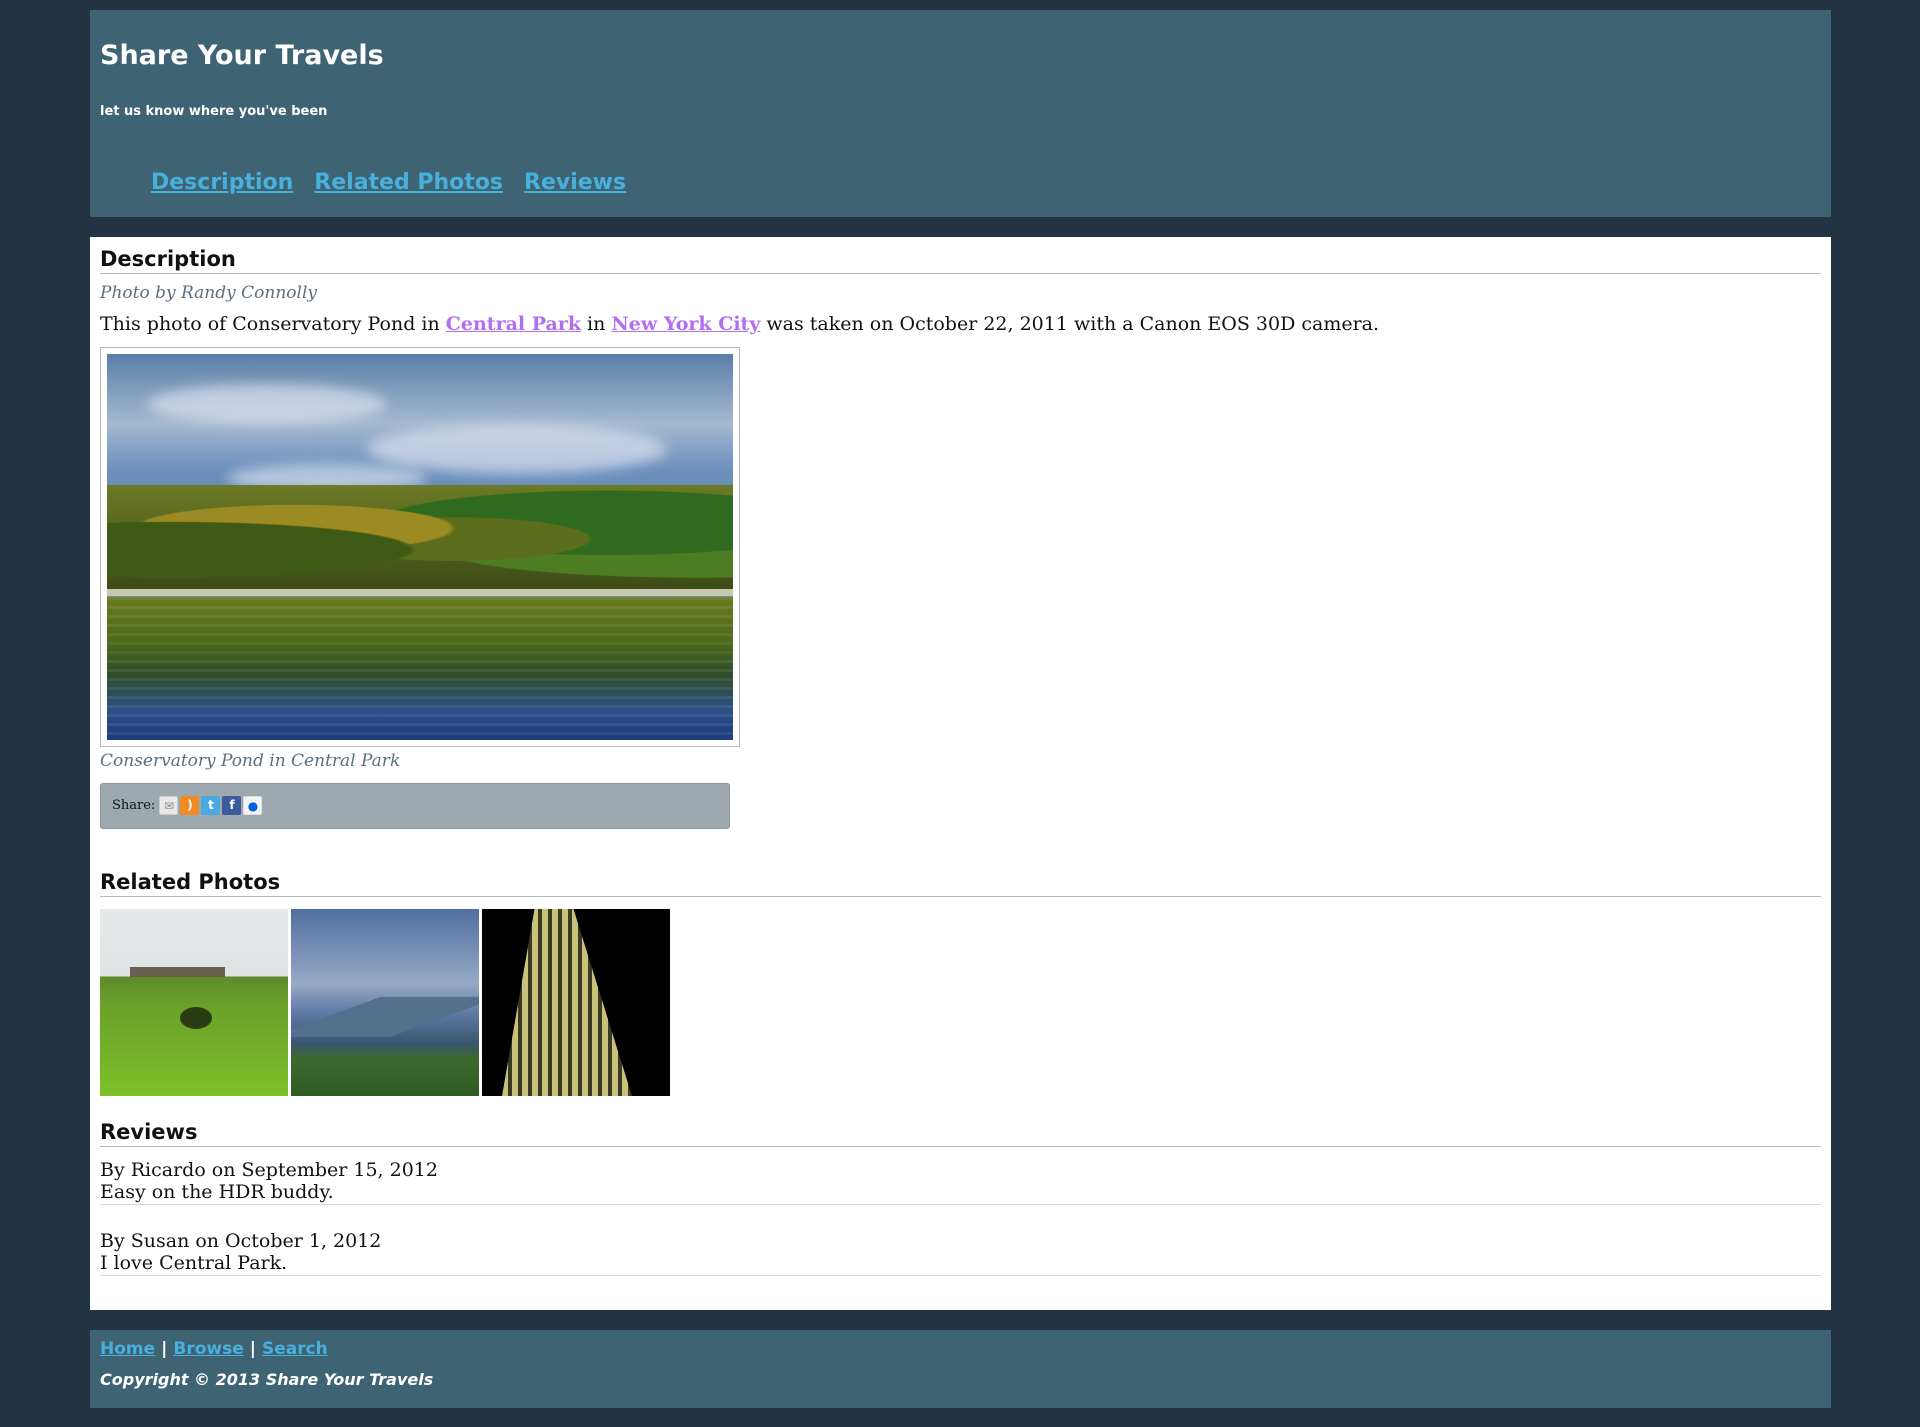 The image size is (1920, 1427). Describe the element at coordinates (208, 1349) in the screenshot. I see `footer-link-browse: Browse` at that location.